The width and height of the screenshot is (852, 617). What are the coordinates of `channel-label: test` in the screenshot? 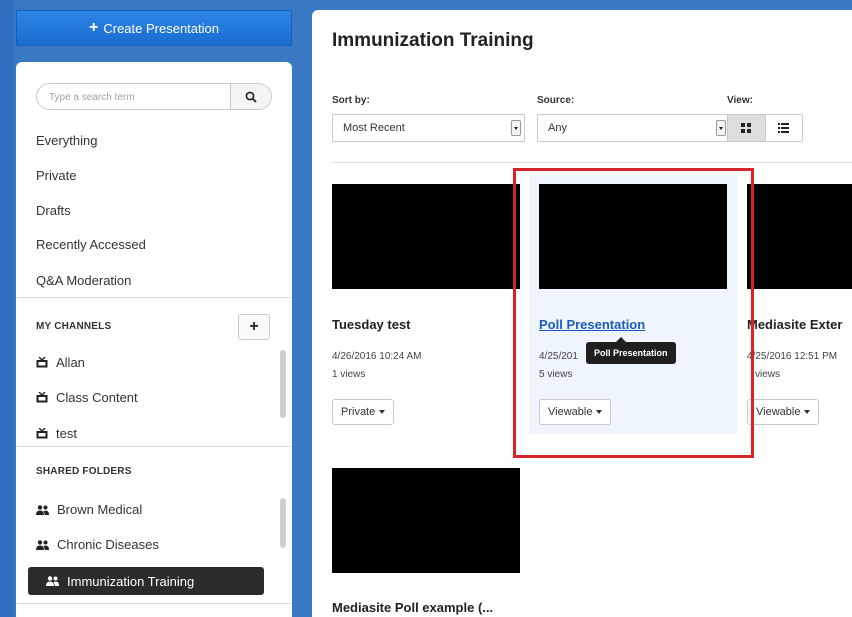 It's located at (66, 433).